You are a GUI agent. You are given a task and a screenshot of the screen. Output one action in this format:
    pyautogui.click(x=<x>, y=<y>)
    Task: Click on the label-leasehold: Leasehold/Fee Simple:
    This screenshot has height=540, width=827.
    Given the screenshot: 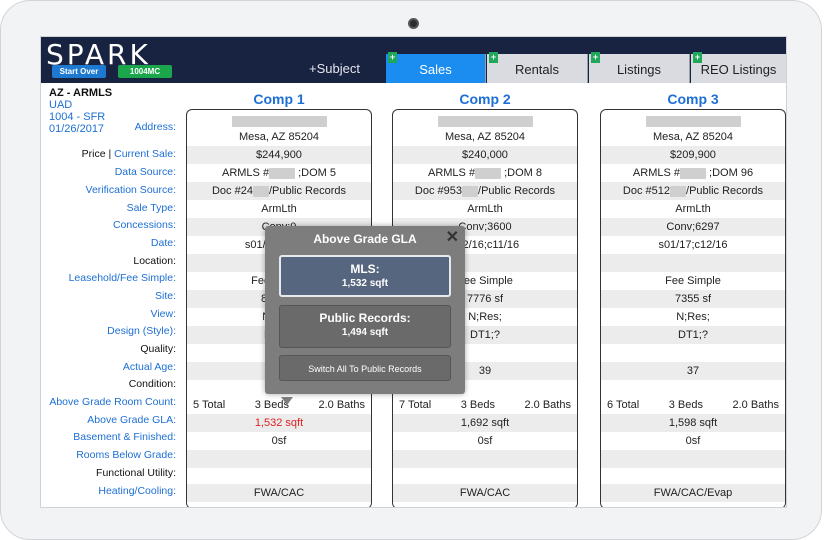 What is the action you would take?
    pyautogui.click(x=122, y=278)
    